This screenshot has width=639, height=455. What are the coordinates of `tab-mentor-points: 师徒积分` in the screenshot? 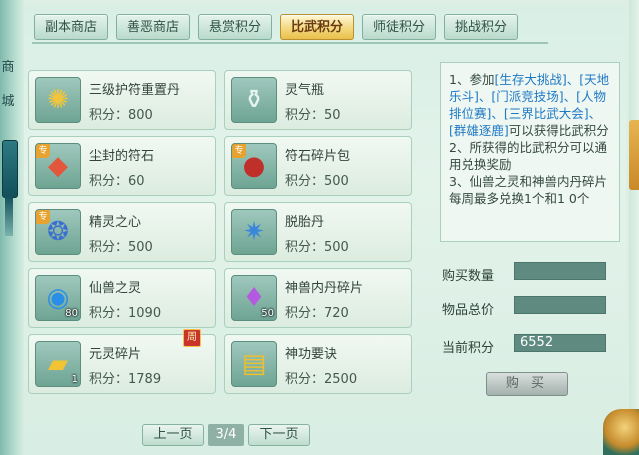 It's located at (399, 27).